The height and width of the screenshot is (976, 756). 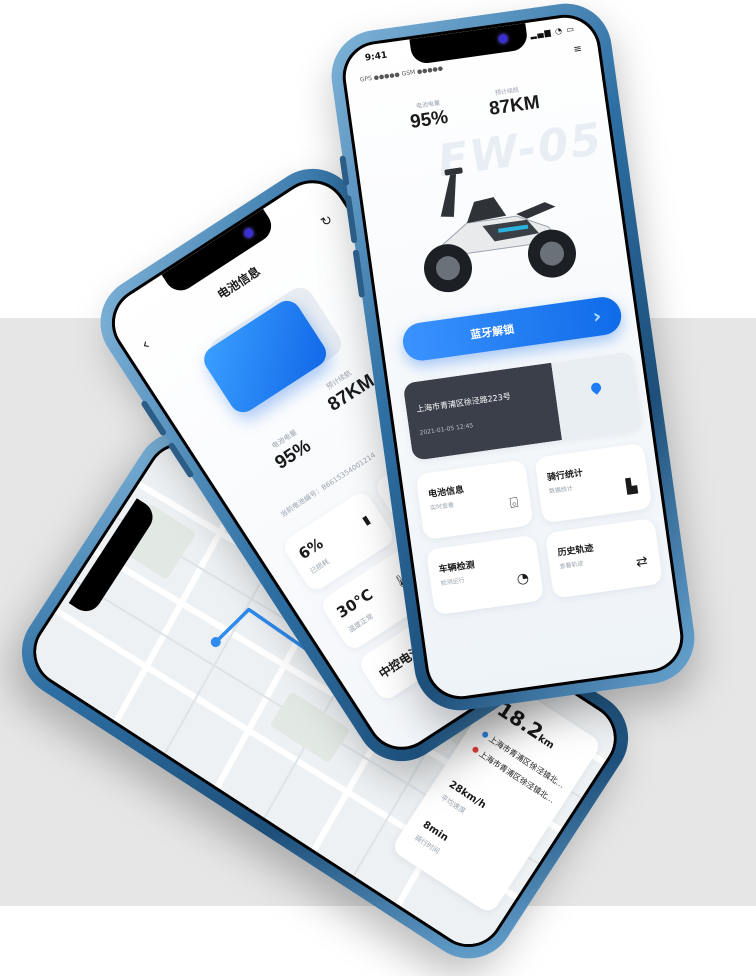 What do you see at coordinates (474, 500) in the screenshot?
I see `tile-battery-info: 电池信息 实时查看 ⌺` at bounding box center [474, 500].